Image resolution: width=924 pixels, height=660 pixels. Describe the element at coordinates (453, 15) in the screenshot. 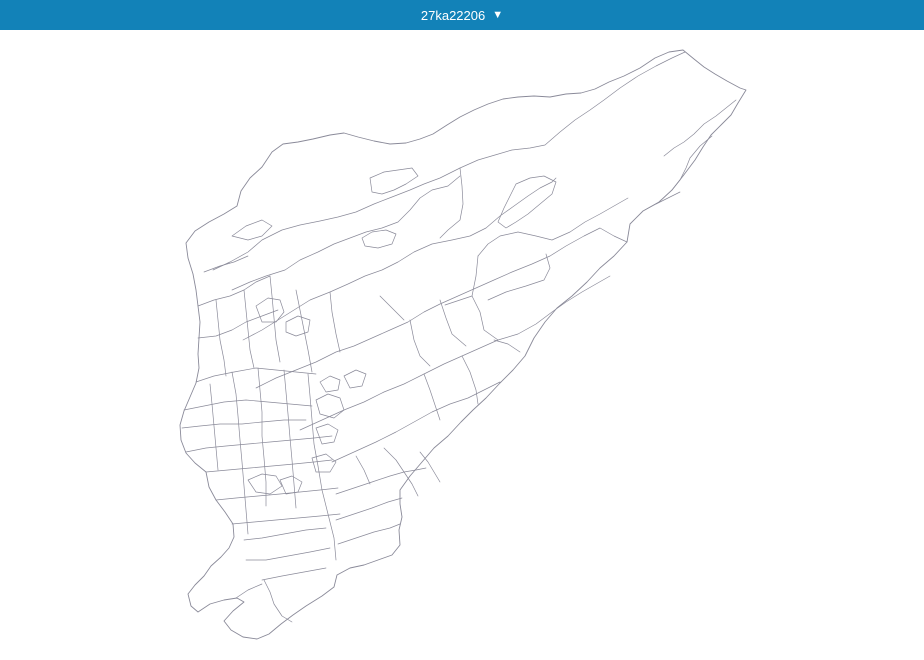

I see `area-code-label: 27ka22206` at that location.